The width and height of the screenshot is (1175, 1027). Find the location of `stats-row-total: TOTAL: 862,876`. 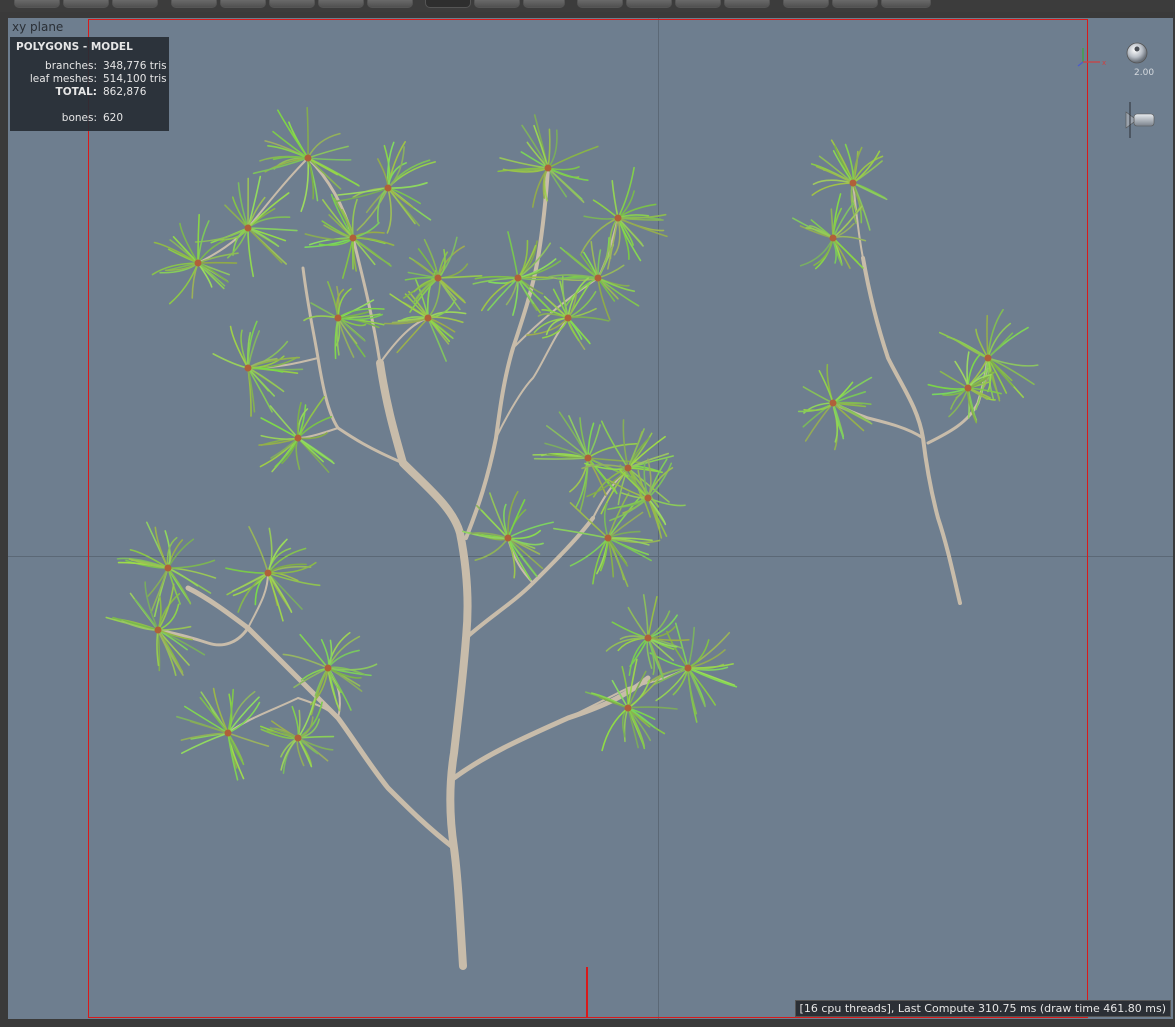

stats-row-total: TOTAL: 862,876 is located at coordinates (89, 92).